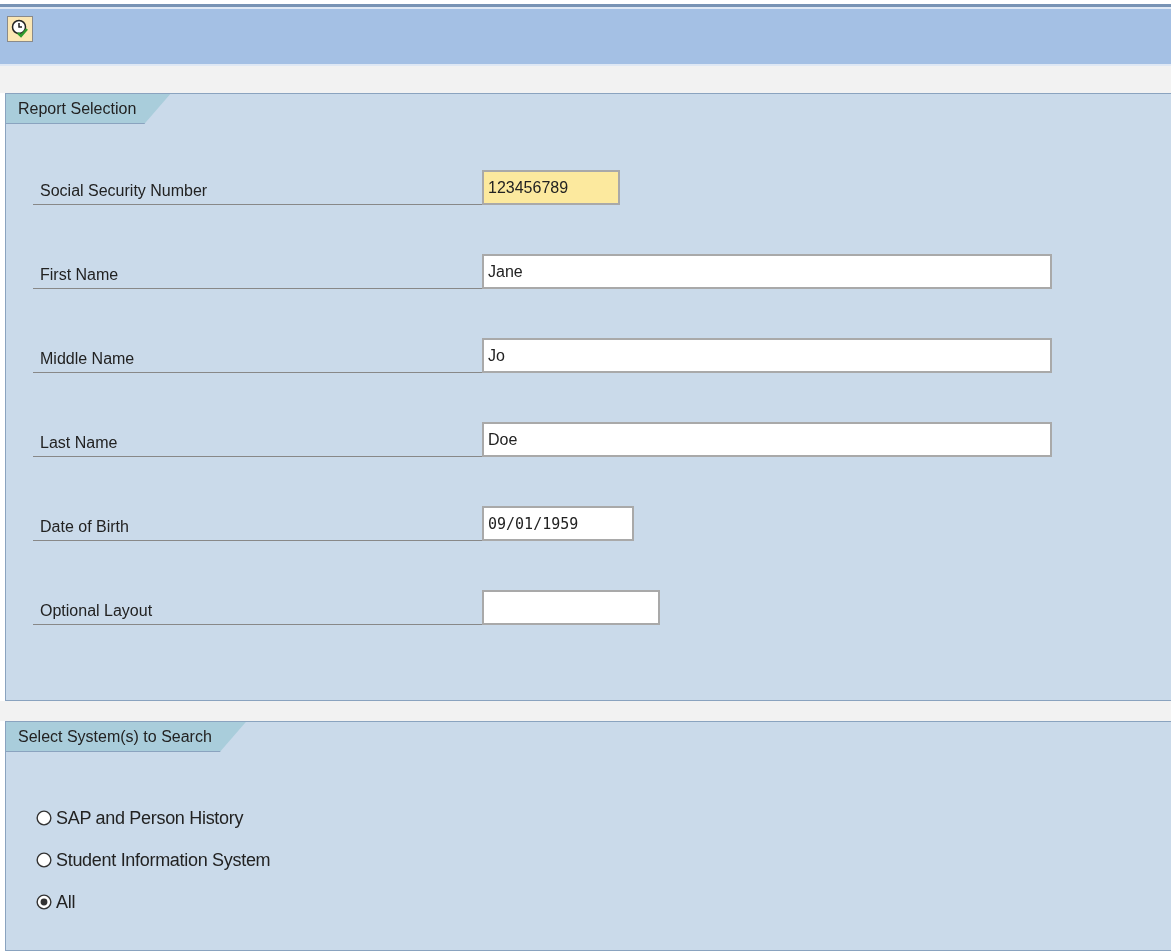  What do you see at coordinates (66, 902) in the screenshot?
I see `option-label: All` at bounding box center [66, 902].